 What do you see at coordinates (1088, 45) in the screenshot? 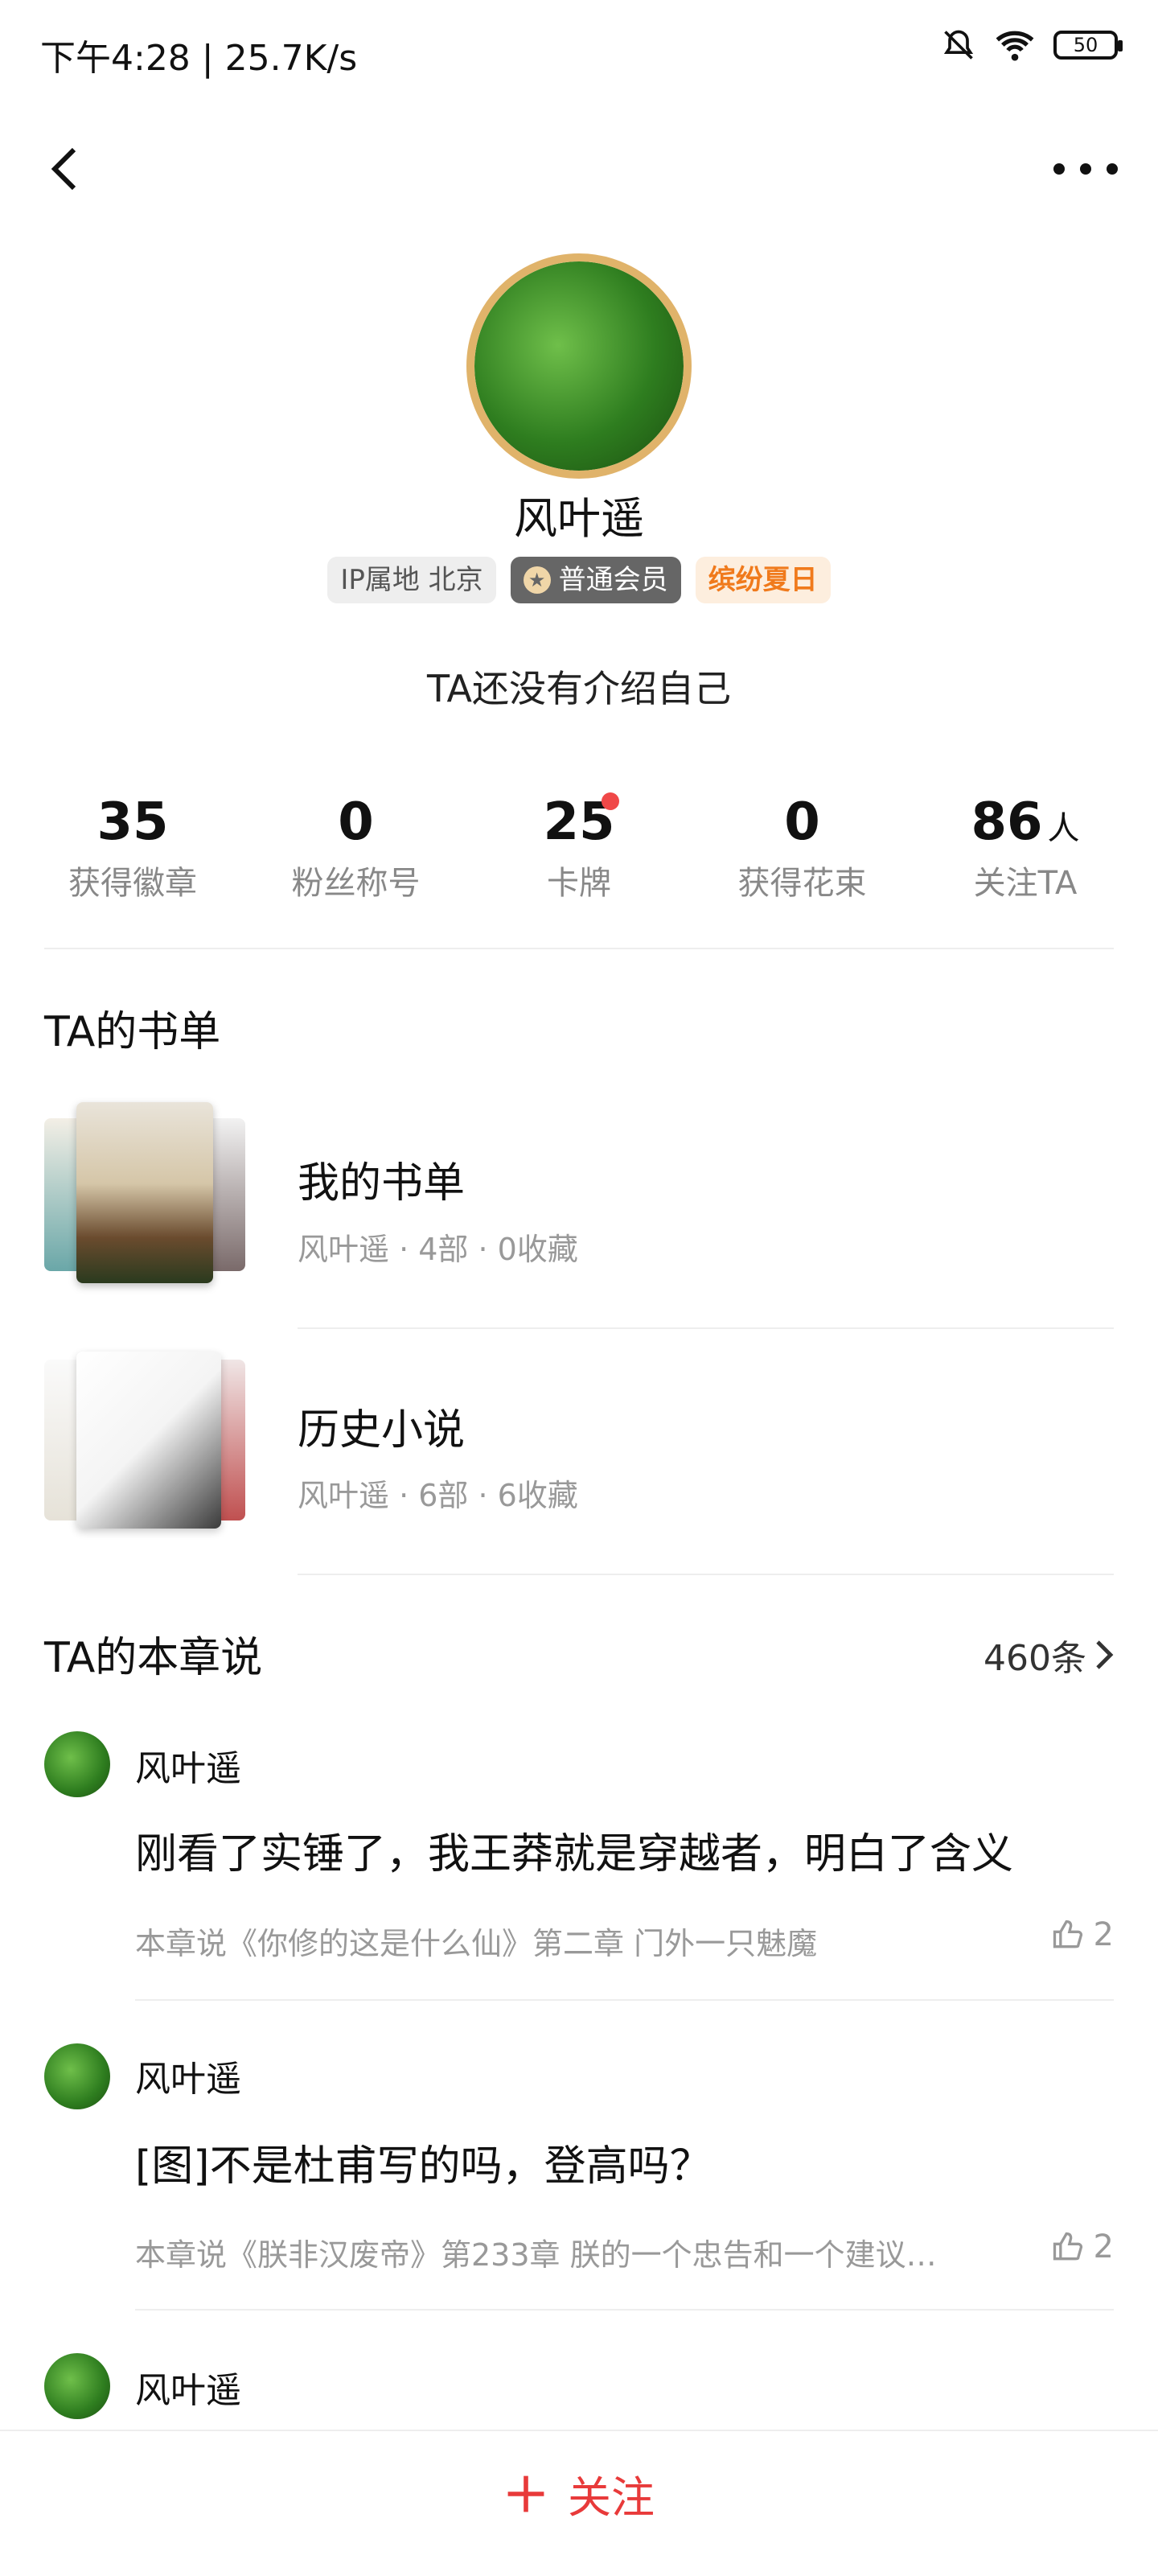
I see `battery-icon: 50` at bounding box center [1088, 45].